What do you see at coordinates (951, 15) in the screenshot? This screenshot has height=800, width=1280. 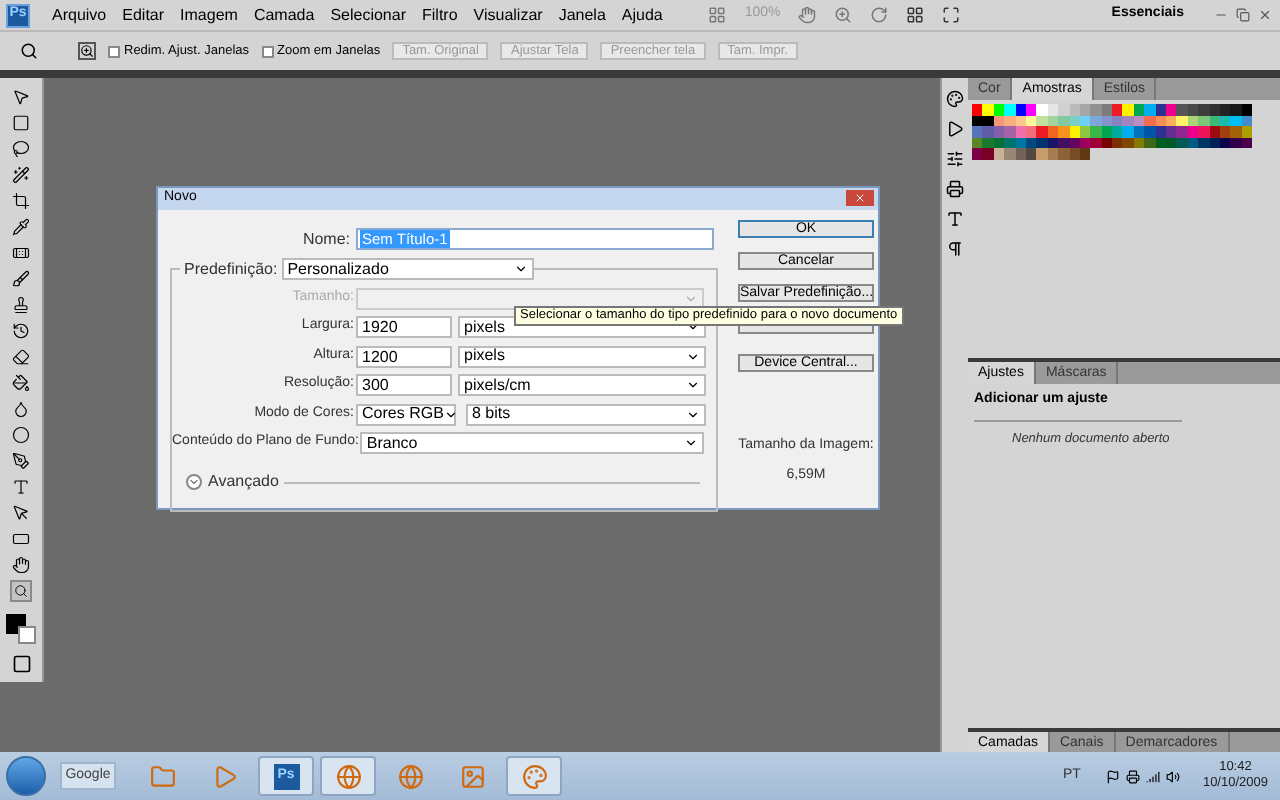 I see `screen-mode-icon` at bounding box center [951, 15].